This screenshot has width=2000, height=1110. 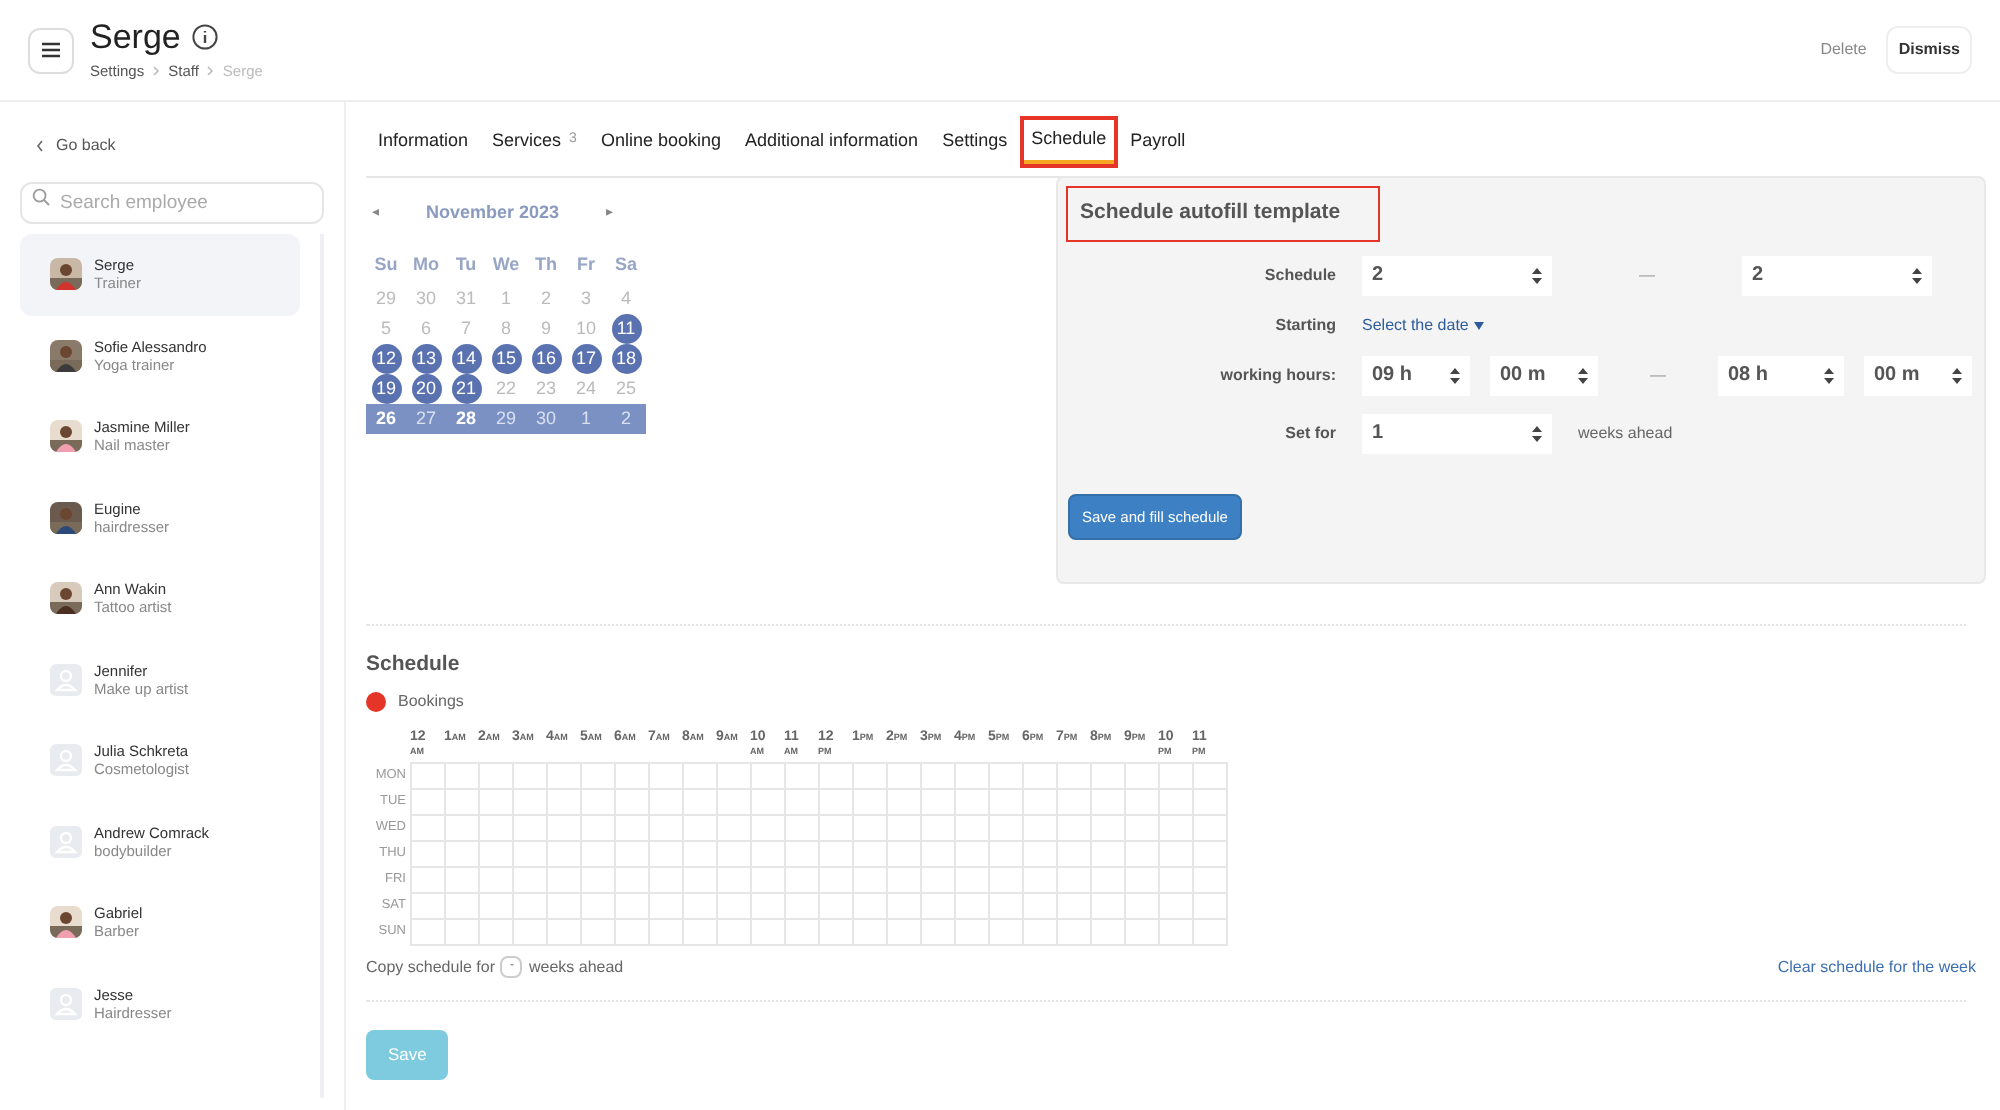 What do you see at coordinates (386, 389) in the screenshot?
I see `calendar-day: 19` at bounding box center [386, 389].